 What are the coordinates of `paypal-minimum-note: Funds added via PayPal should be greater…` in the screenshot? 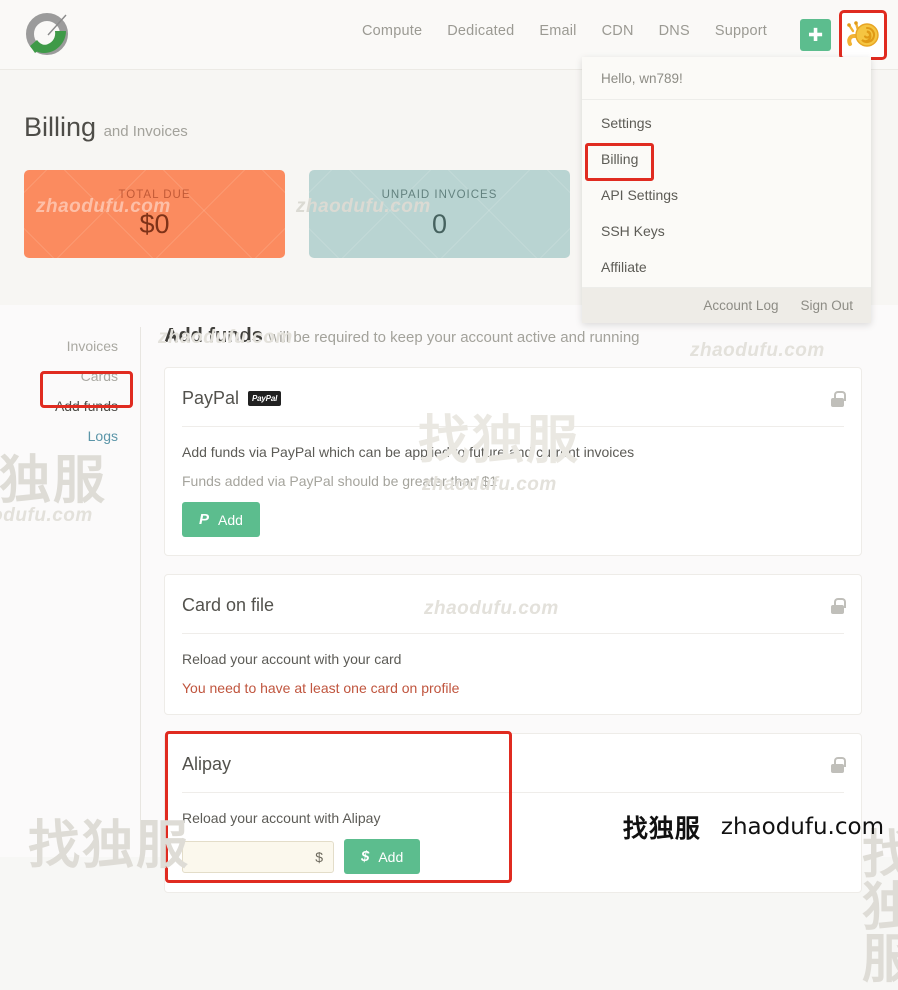 It's located at (340, 481).